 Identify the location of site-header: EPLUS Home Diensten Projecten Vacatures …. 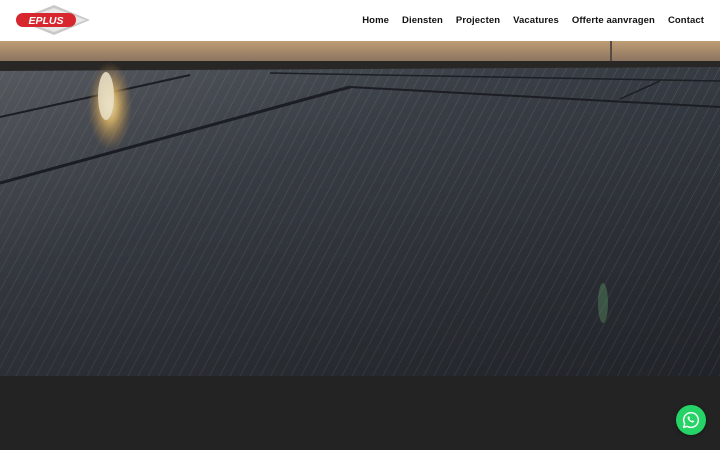
(360, 20).